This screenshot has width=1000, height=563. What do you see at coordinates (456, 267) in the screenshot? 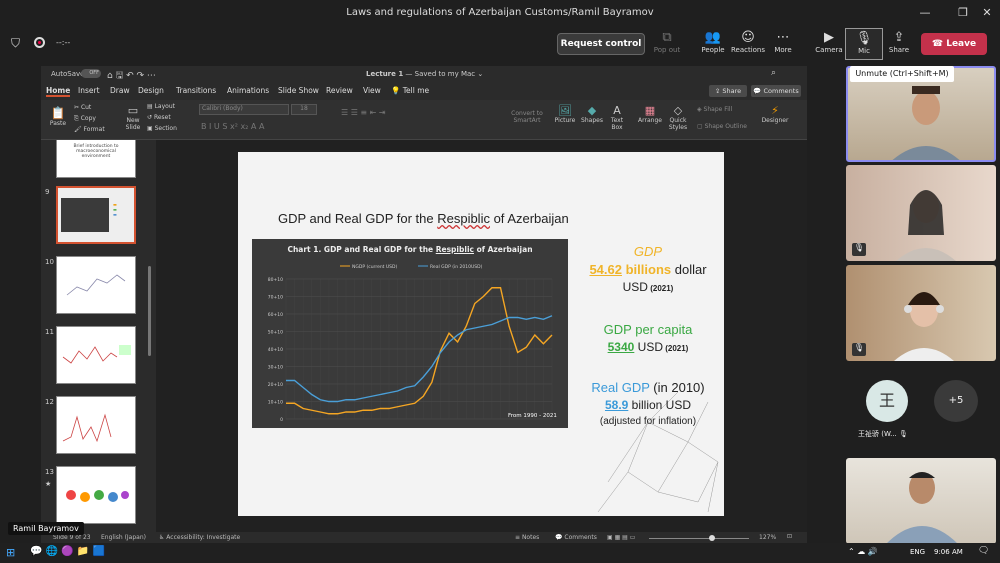
I see `legend-entry: Real GDP (in 2010USD)` at bounding box center [456, 267].